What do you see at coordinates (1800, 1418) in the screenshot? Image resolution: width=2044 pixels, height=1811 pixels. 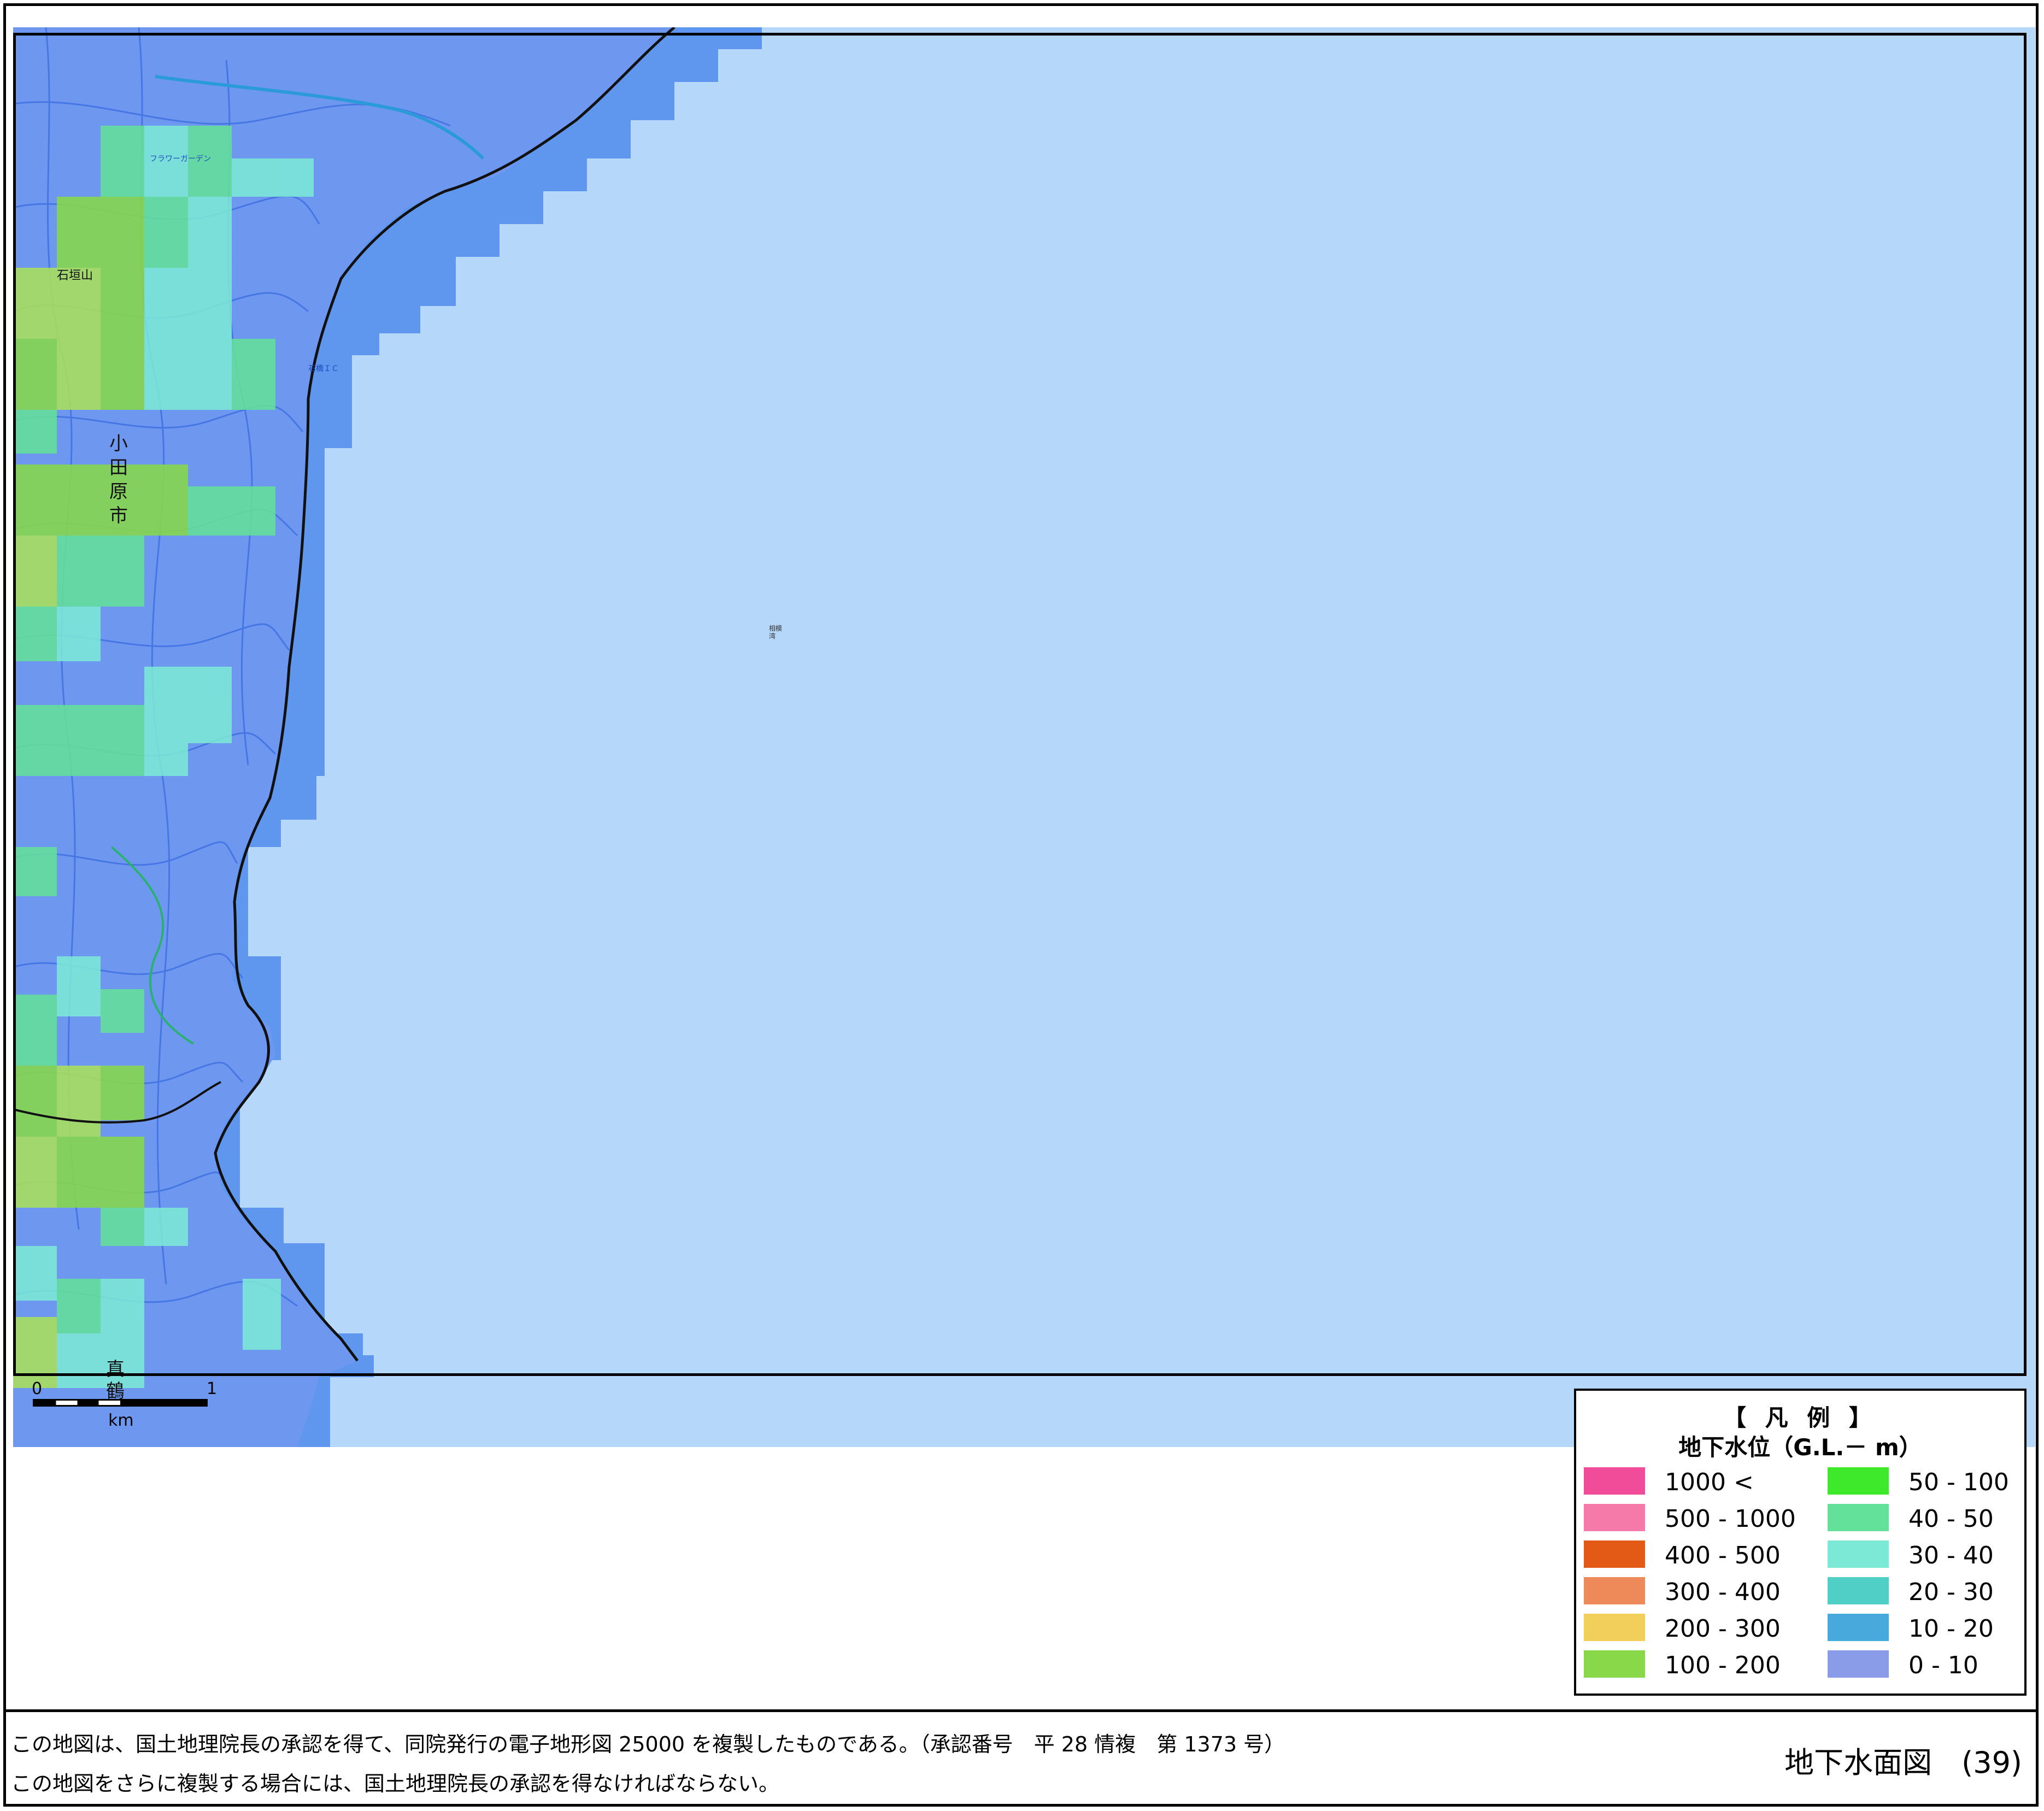 I see `legend-title: 【 凡 例 】` at bounding box center [1800, 1418].